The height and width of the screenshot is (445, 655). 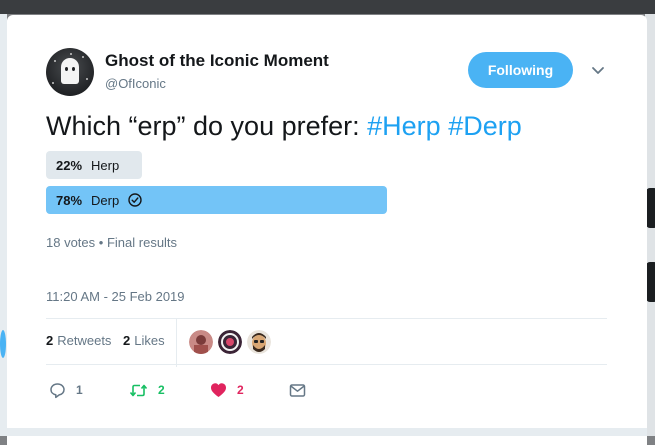 I want to click on retweets-label: Retweets, so click(x=84, y=340).